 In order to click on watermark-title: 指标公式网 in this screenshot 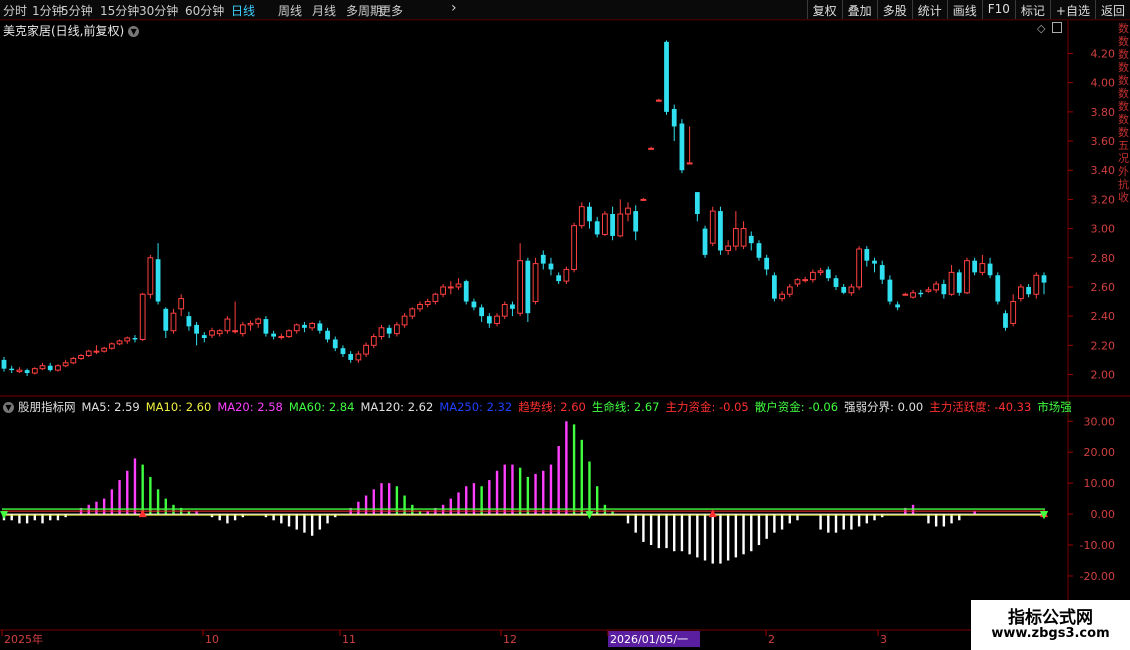, I will do `click(1050, 618)`.